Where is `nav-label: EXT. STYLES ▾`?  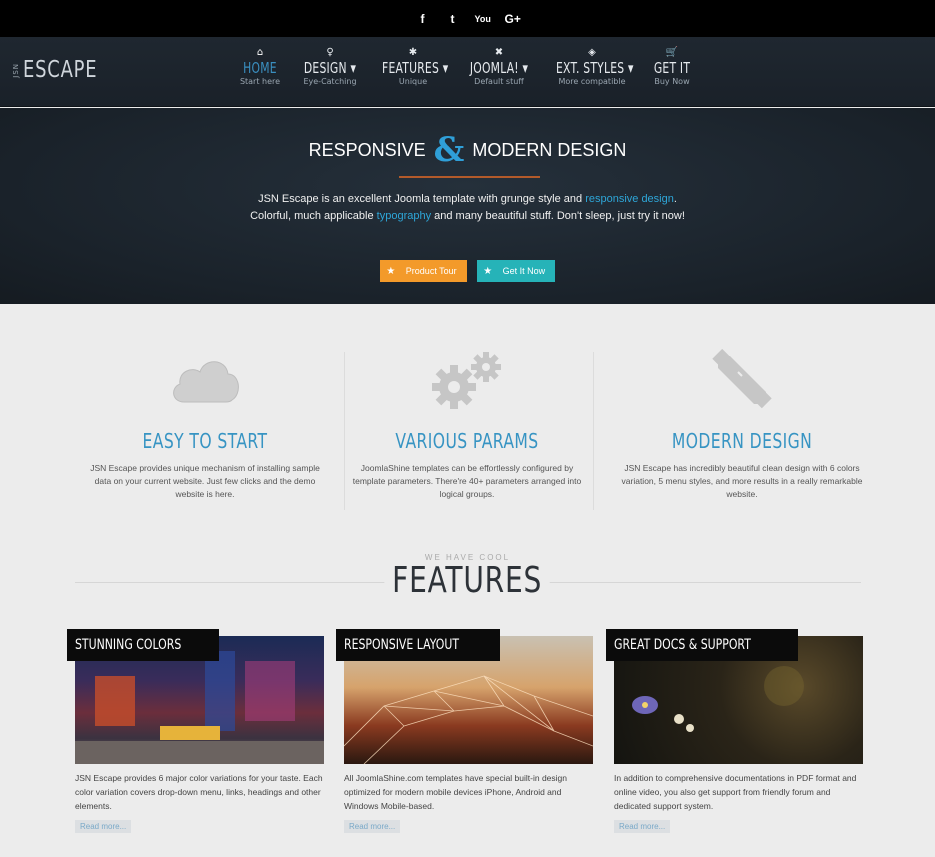 nav-label: EXT. STYLES ▾ is located at coordinates (595, 68).